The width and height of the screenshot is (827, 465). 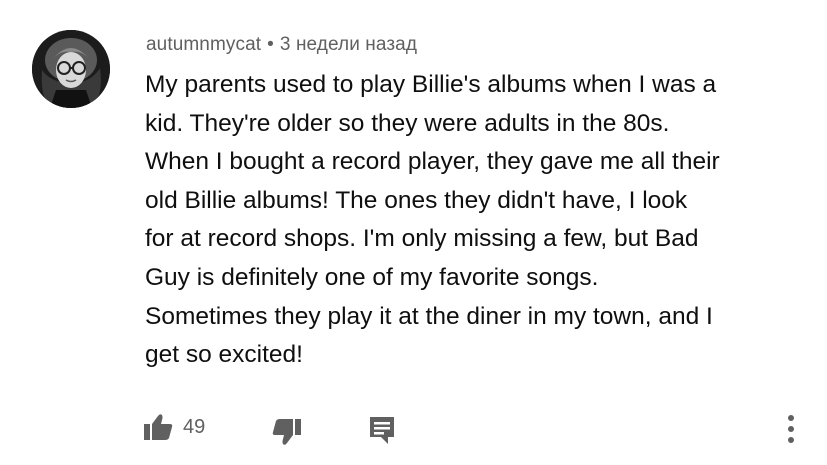 What do you see at coordinates (413, 430) in the screenshot?
I see `comment-actions: 49` at bounding box center [413, 430].